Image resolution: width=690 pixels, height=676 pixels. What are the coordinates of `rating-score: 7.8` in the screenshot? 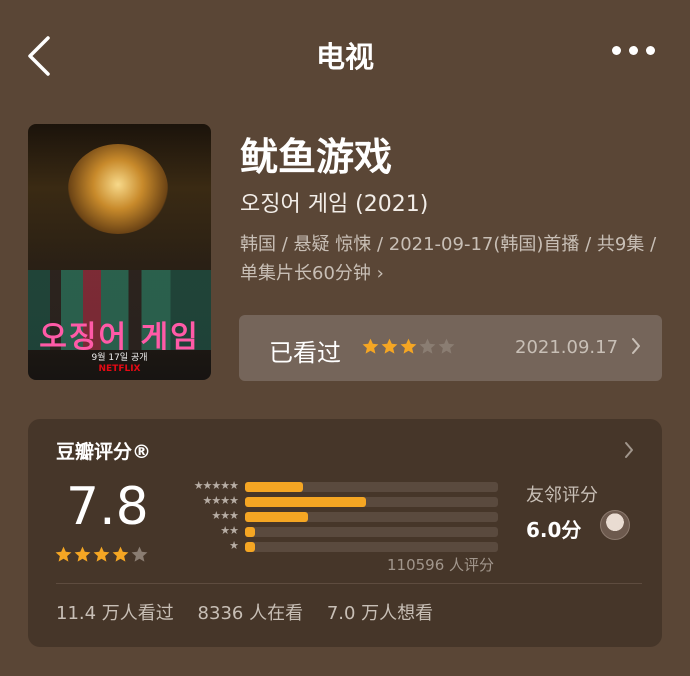 It's located at (107, 507).